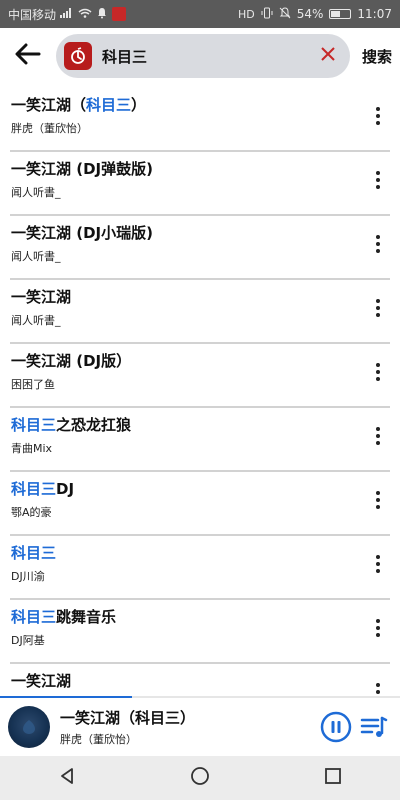 The height and width of the screenshot is (800, 400). What do you see at coordinates (41, 680) in the screenshot?
I see `result-title: 一笑江湖` at bounding box center [41, 680].